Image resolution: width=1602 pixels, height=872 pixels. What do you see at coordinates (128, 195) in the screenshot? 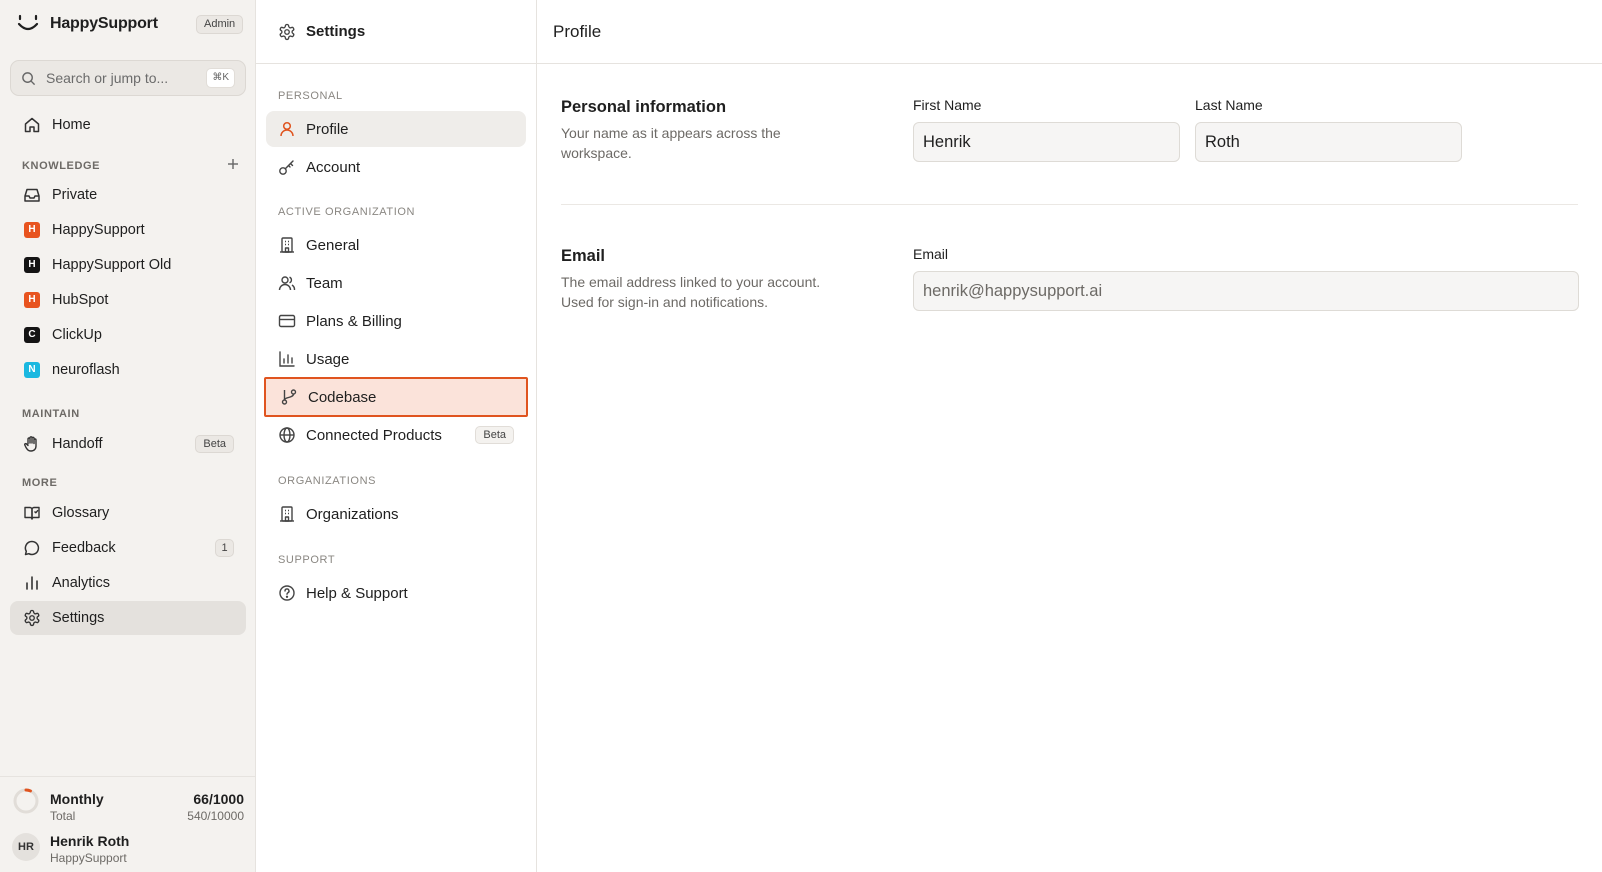
I see `nav-knowledge-private: Private` at bounding box center [128, 195].